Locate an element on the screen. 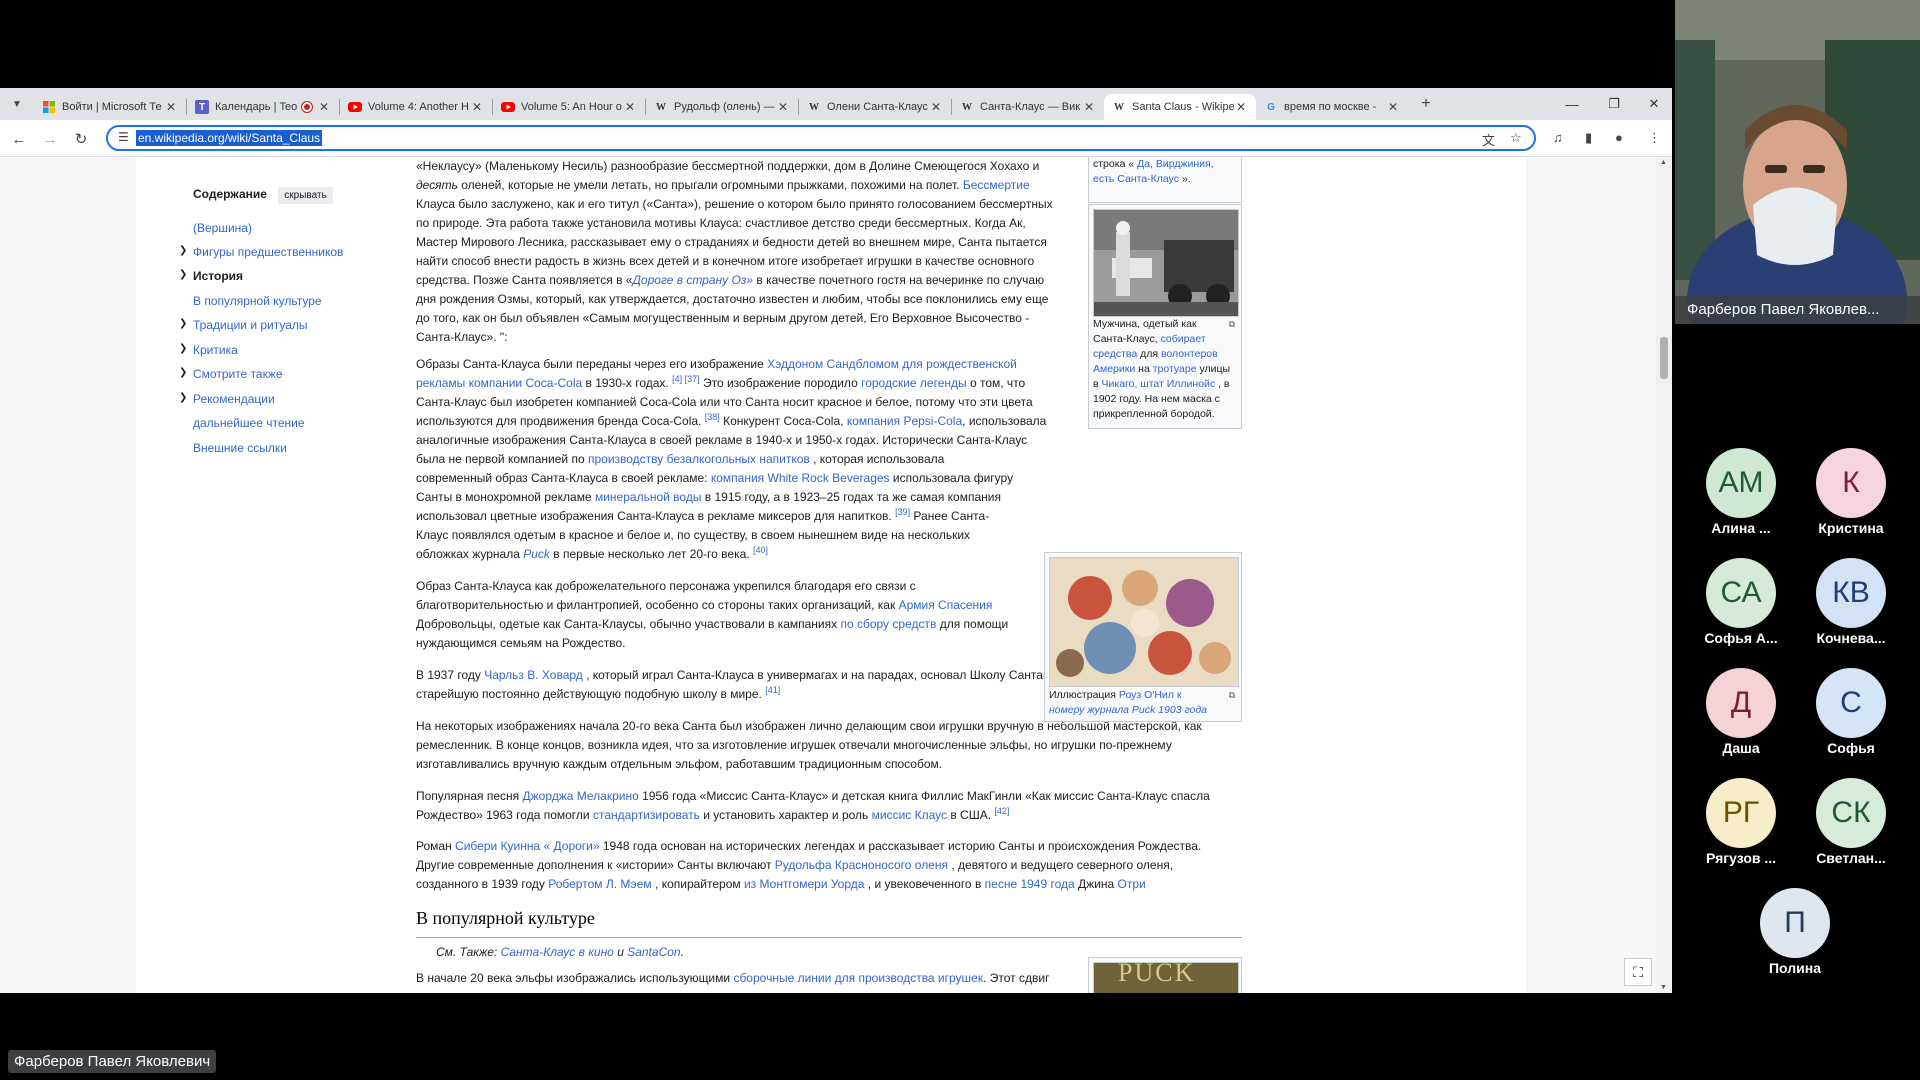  url-text: en.wikipedia.org/wiki/Santa_Claus is located at coordinates (229, 138).